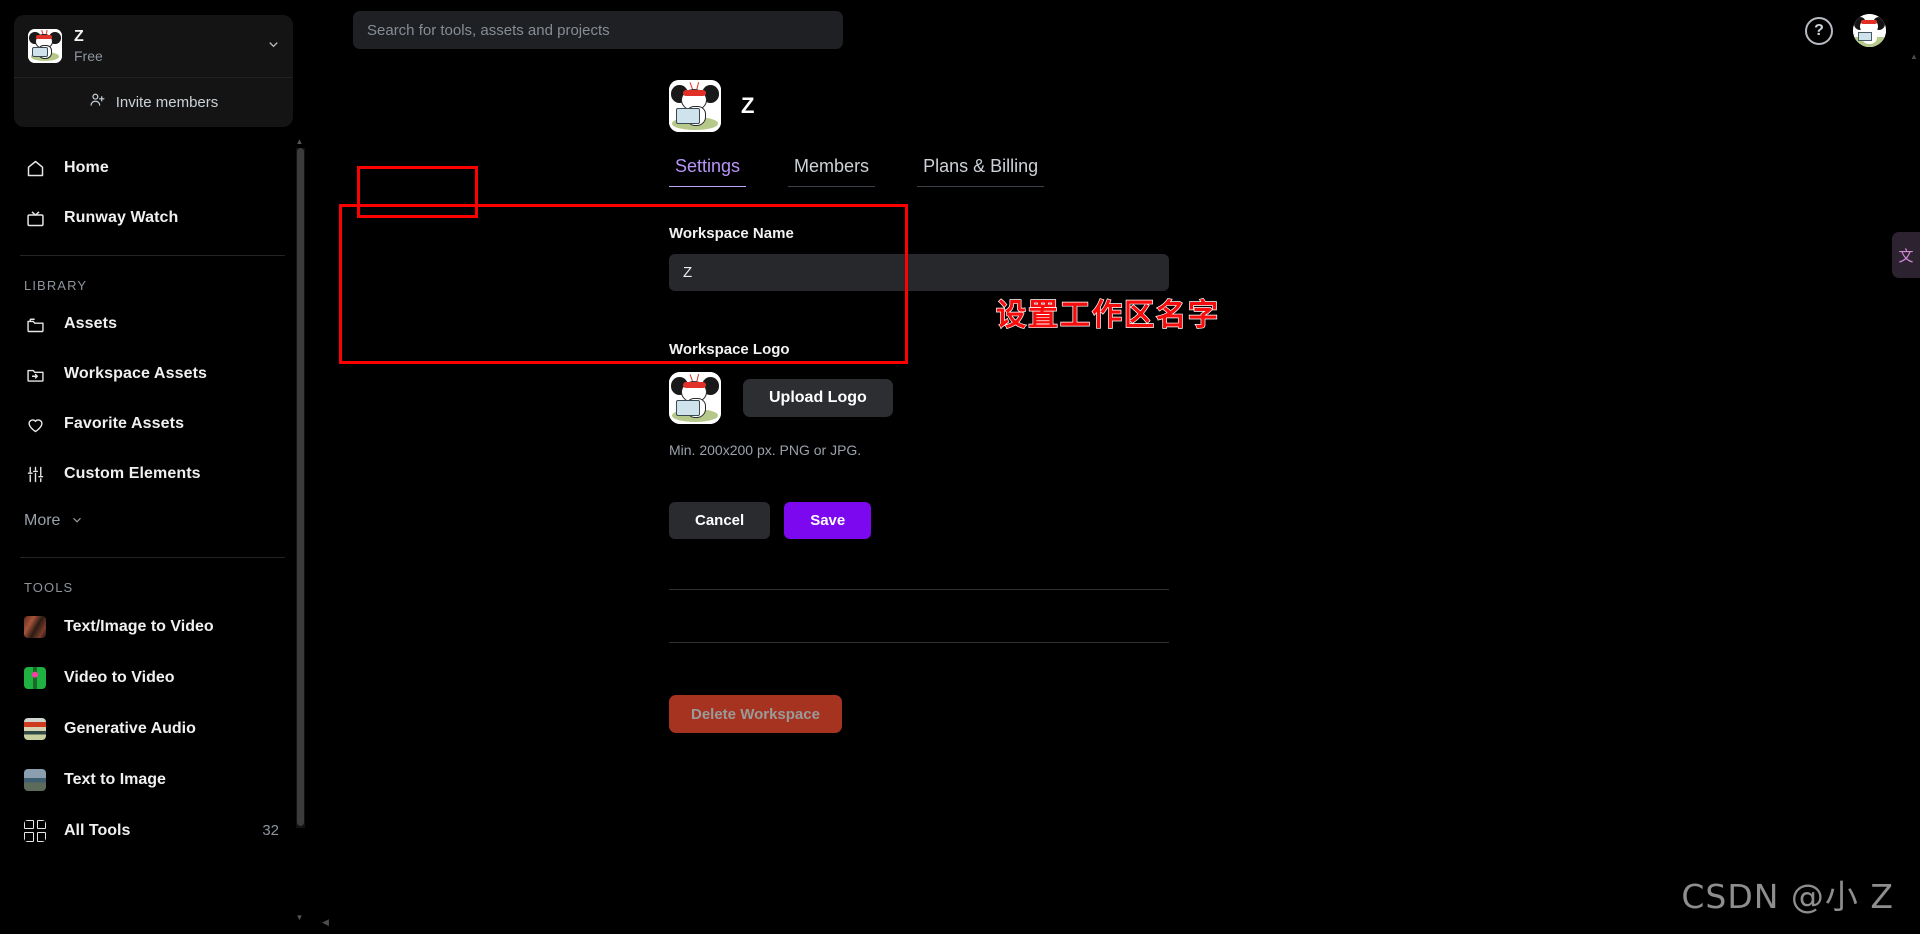 This screenshot has width=1920, height=934. What do you see at coordinates (119, 677) in the screenshot?
I see `sidebar-item-video-to-video-label: Video to Video` at bounding box center [119, 677].